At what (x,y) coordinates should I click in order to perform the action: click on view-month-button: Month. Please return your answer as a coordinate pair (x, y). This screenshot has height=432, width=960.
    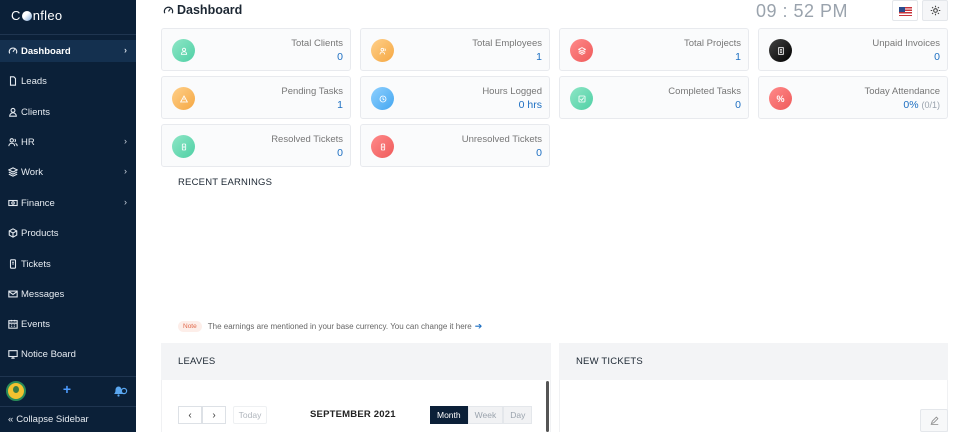
    Looking at the image, I should click on (449, 415).